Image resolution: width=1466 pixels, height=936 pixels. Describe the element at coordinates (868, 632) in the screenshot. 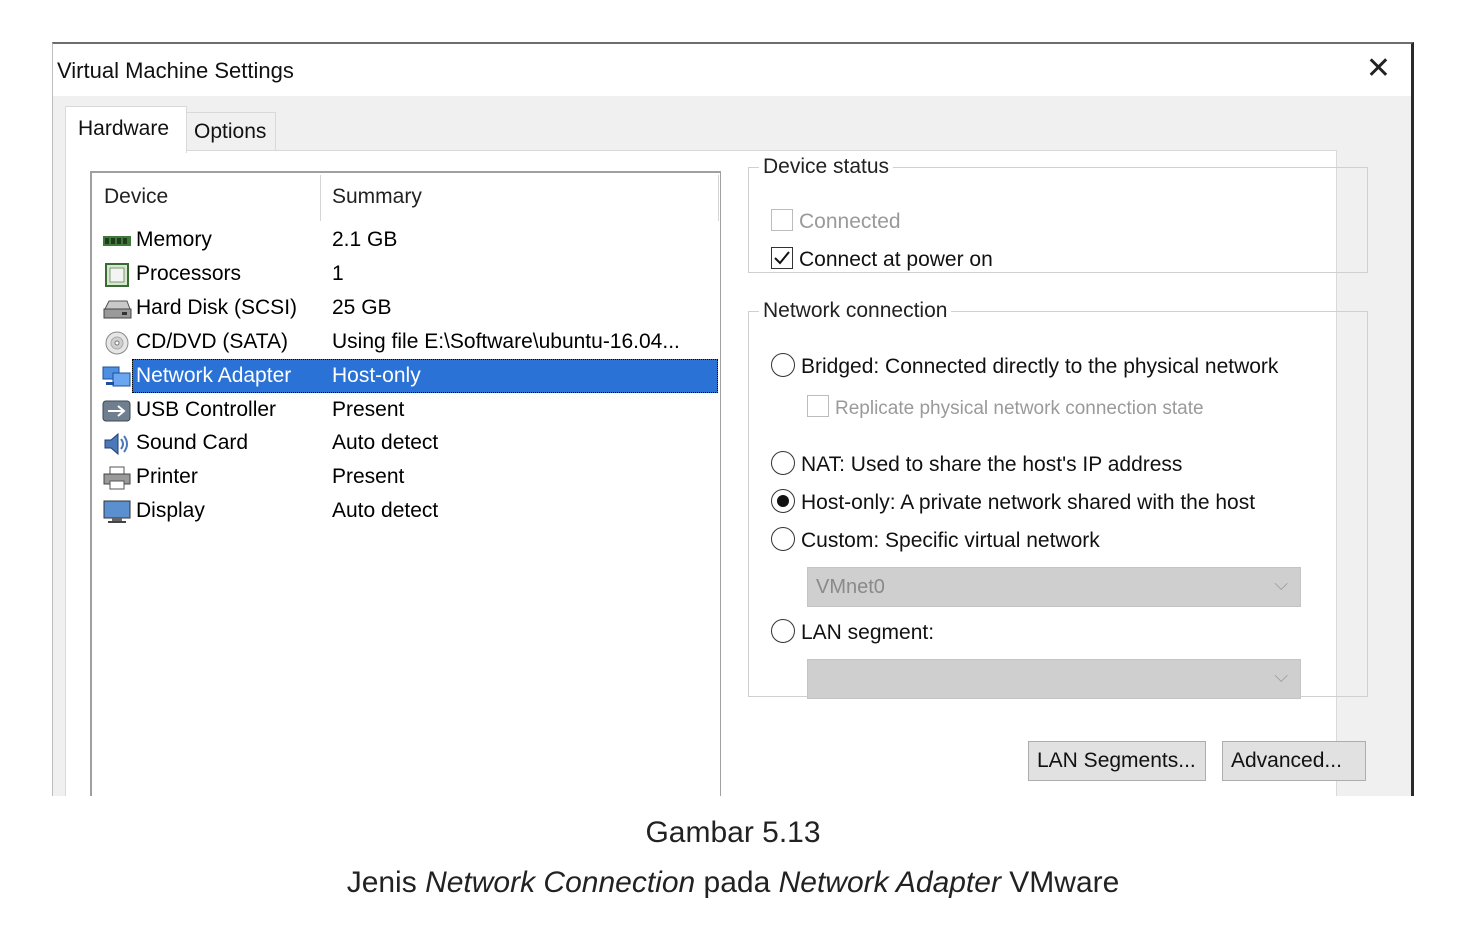

I see `lan-segment-label: LAN segment:` at that location.